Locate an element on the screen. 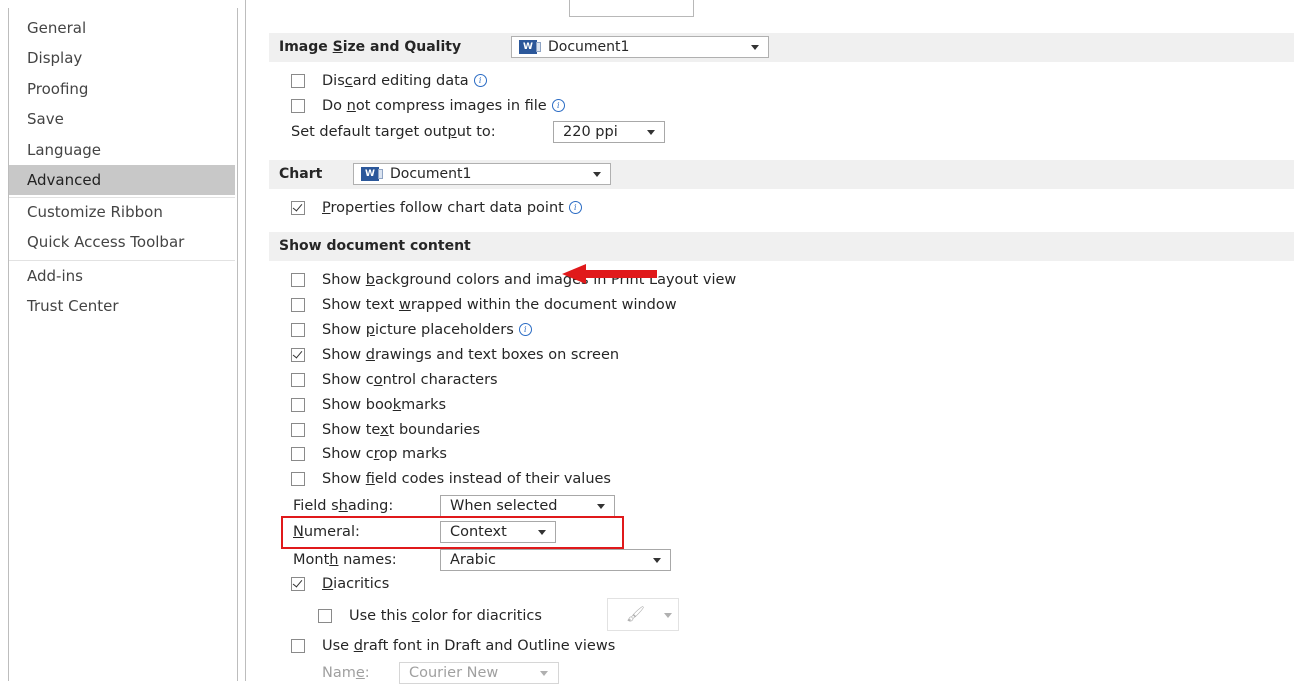 Image resolution: width=1294 pixels, height=684 pixels. red-arrow-annotation is located at coordinates (609, 274).